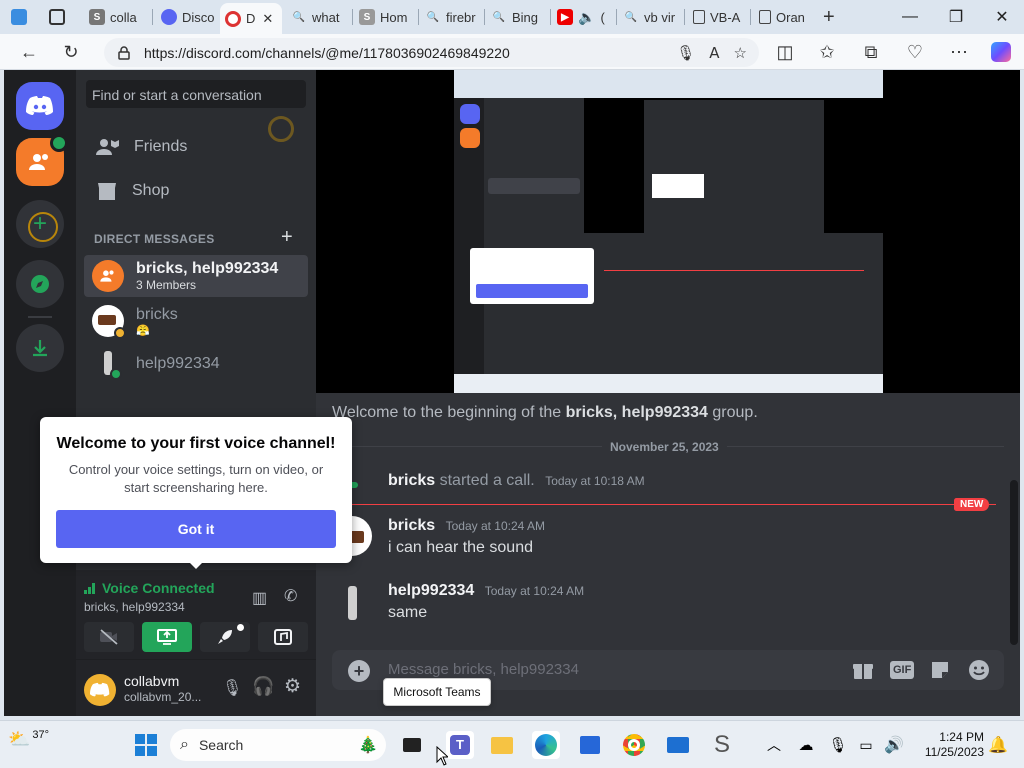 This screenshot has height=768, width=1024. Describe the element at coordinates (910, 17) in the screenshot. I see `minimize-button: —` at that location.